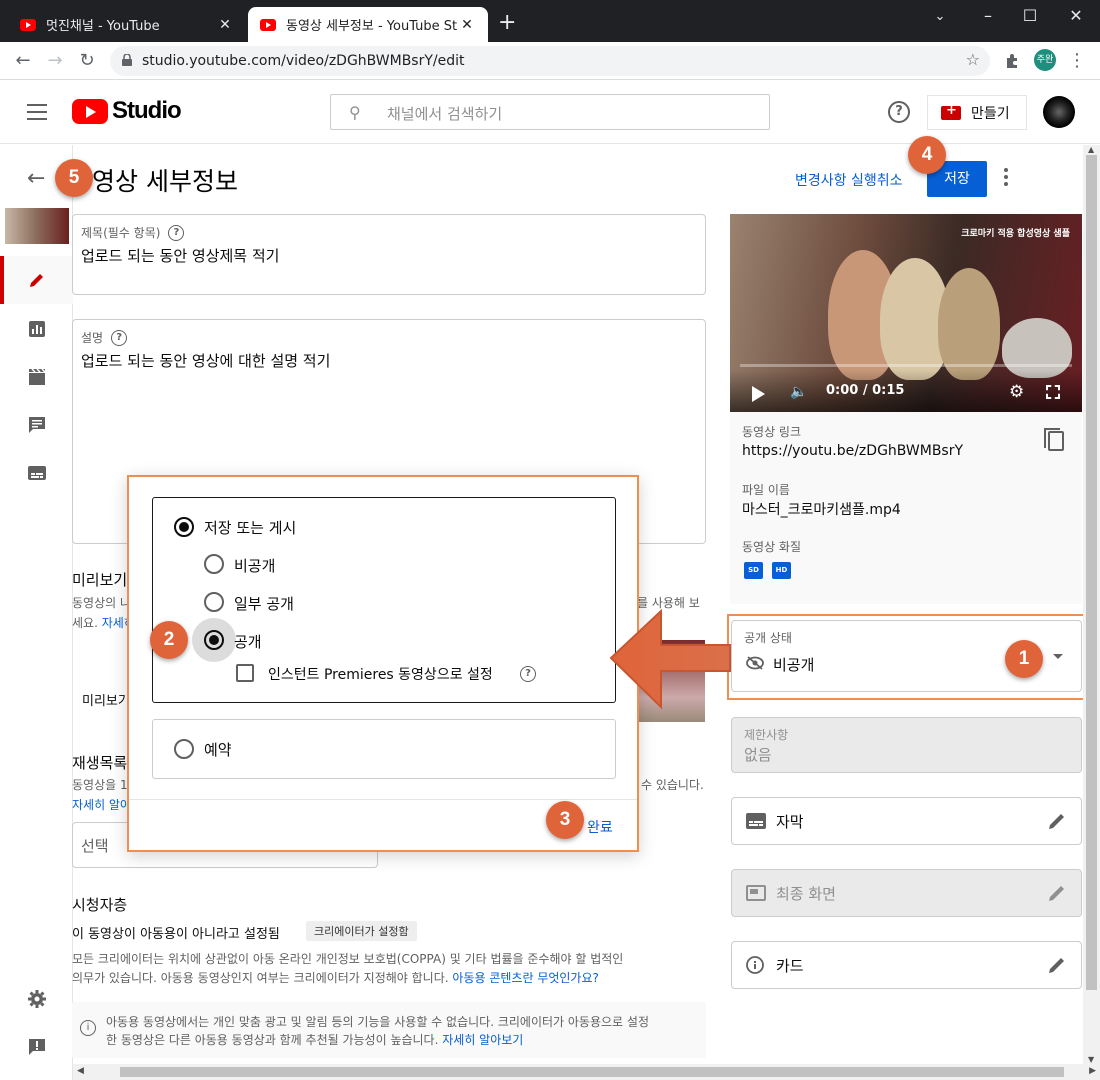 Image resolution: width=1100 pixels, height=1080 pixels. I want to click on horizontal-scrollbar: ◀ ▶, so click(586, 1072).